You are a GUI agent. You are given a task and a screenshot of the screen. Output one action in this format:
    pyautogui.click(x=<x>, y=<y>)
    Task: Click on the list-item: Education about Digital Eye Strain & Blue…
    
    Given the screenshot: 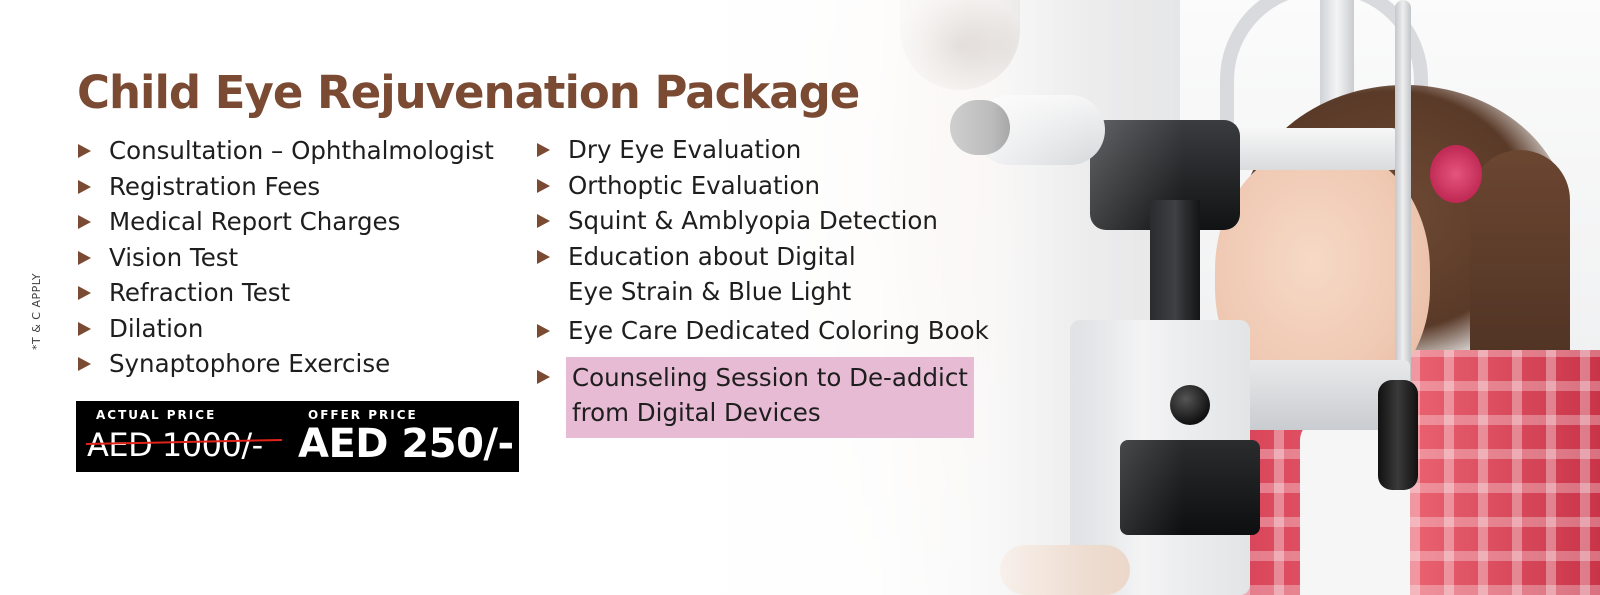 What is the action you would take?
    pyautogui.click(x=763, y=274)
    